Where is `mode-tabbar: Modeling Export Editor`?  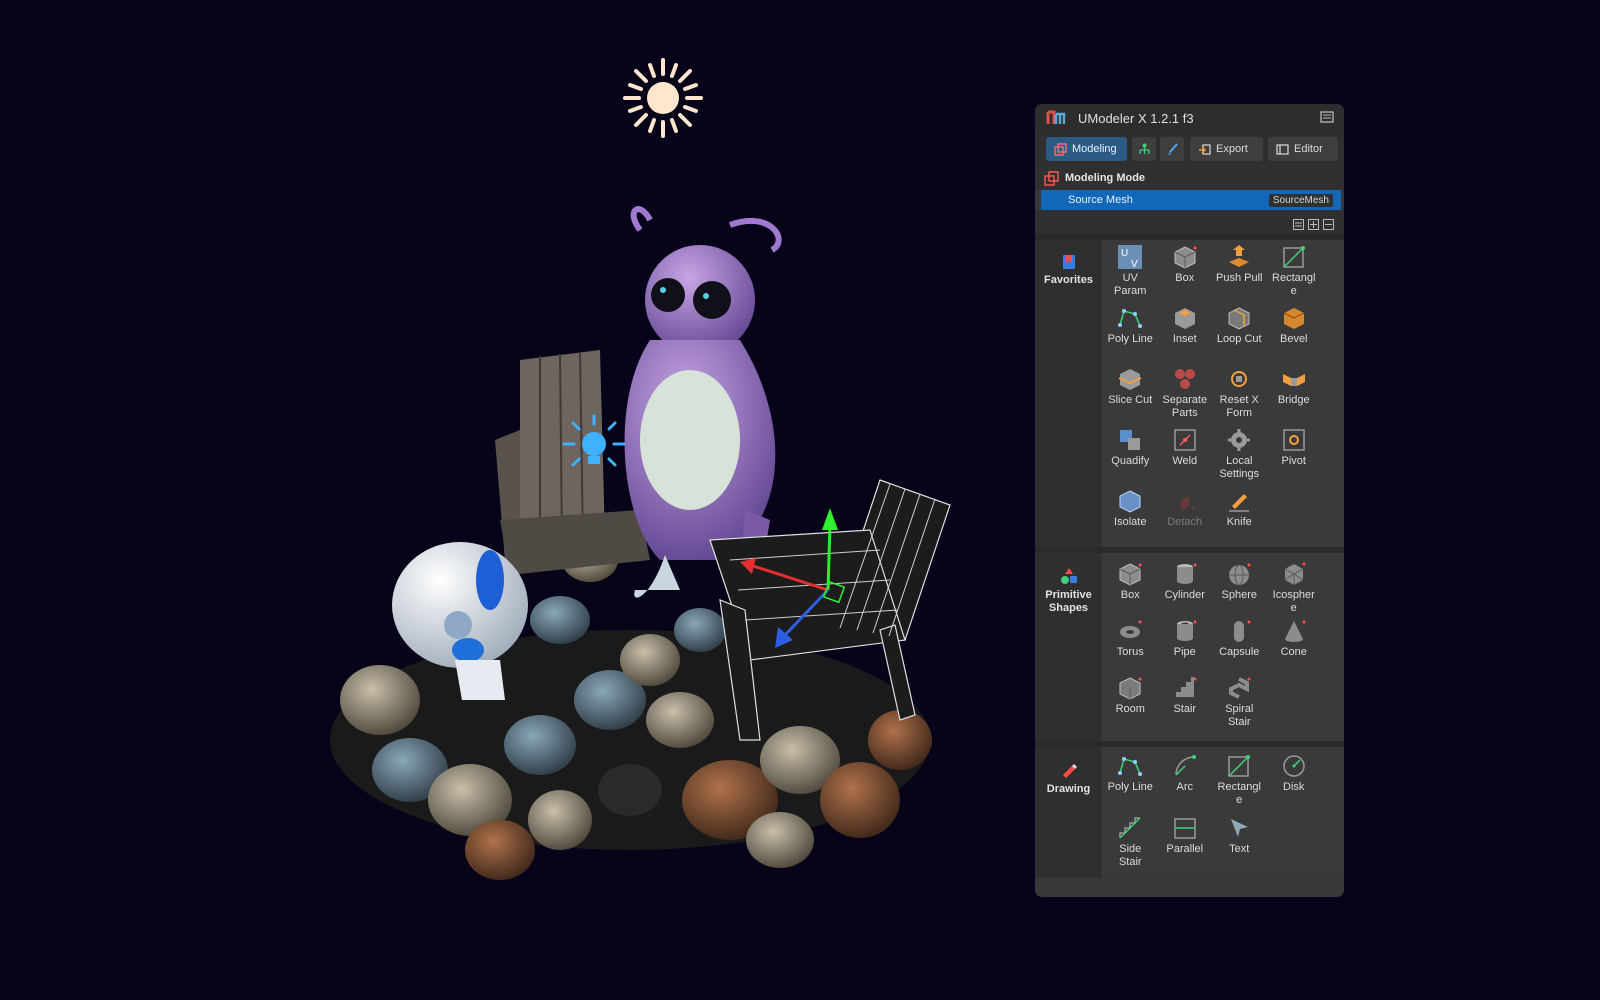 mode-tabbar: Modeling Export Editor is located at coordinates (1189, 149).